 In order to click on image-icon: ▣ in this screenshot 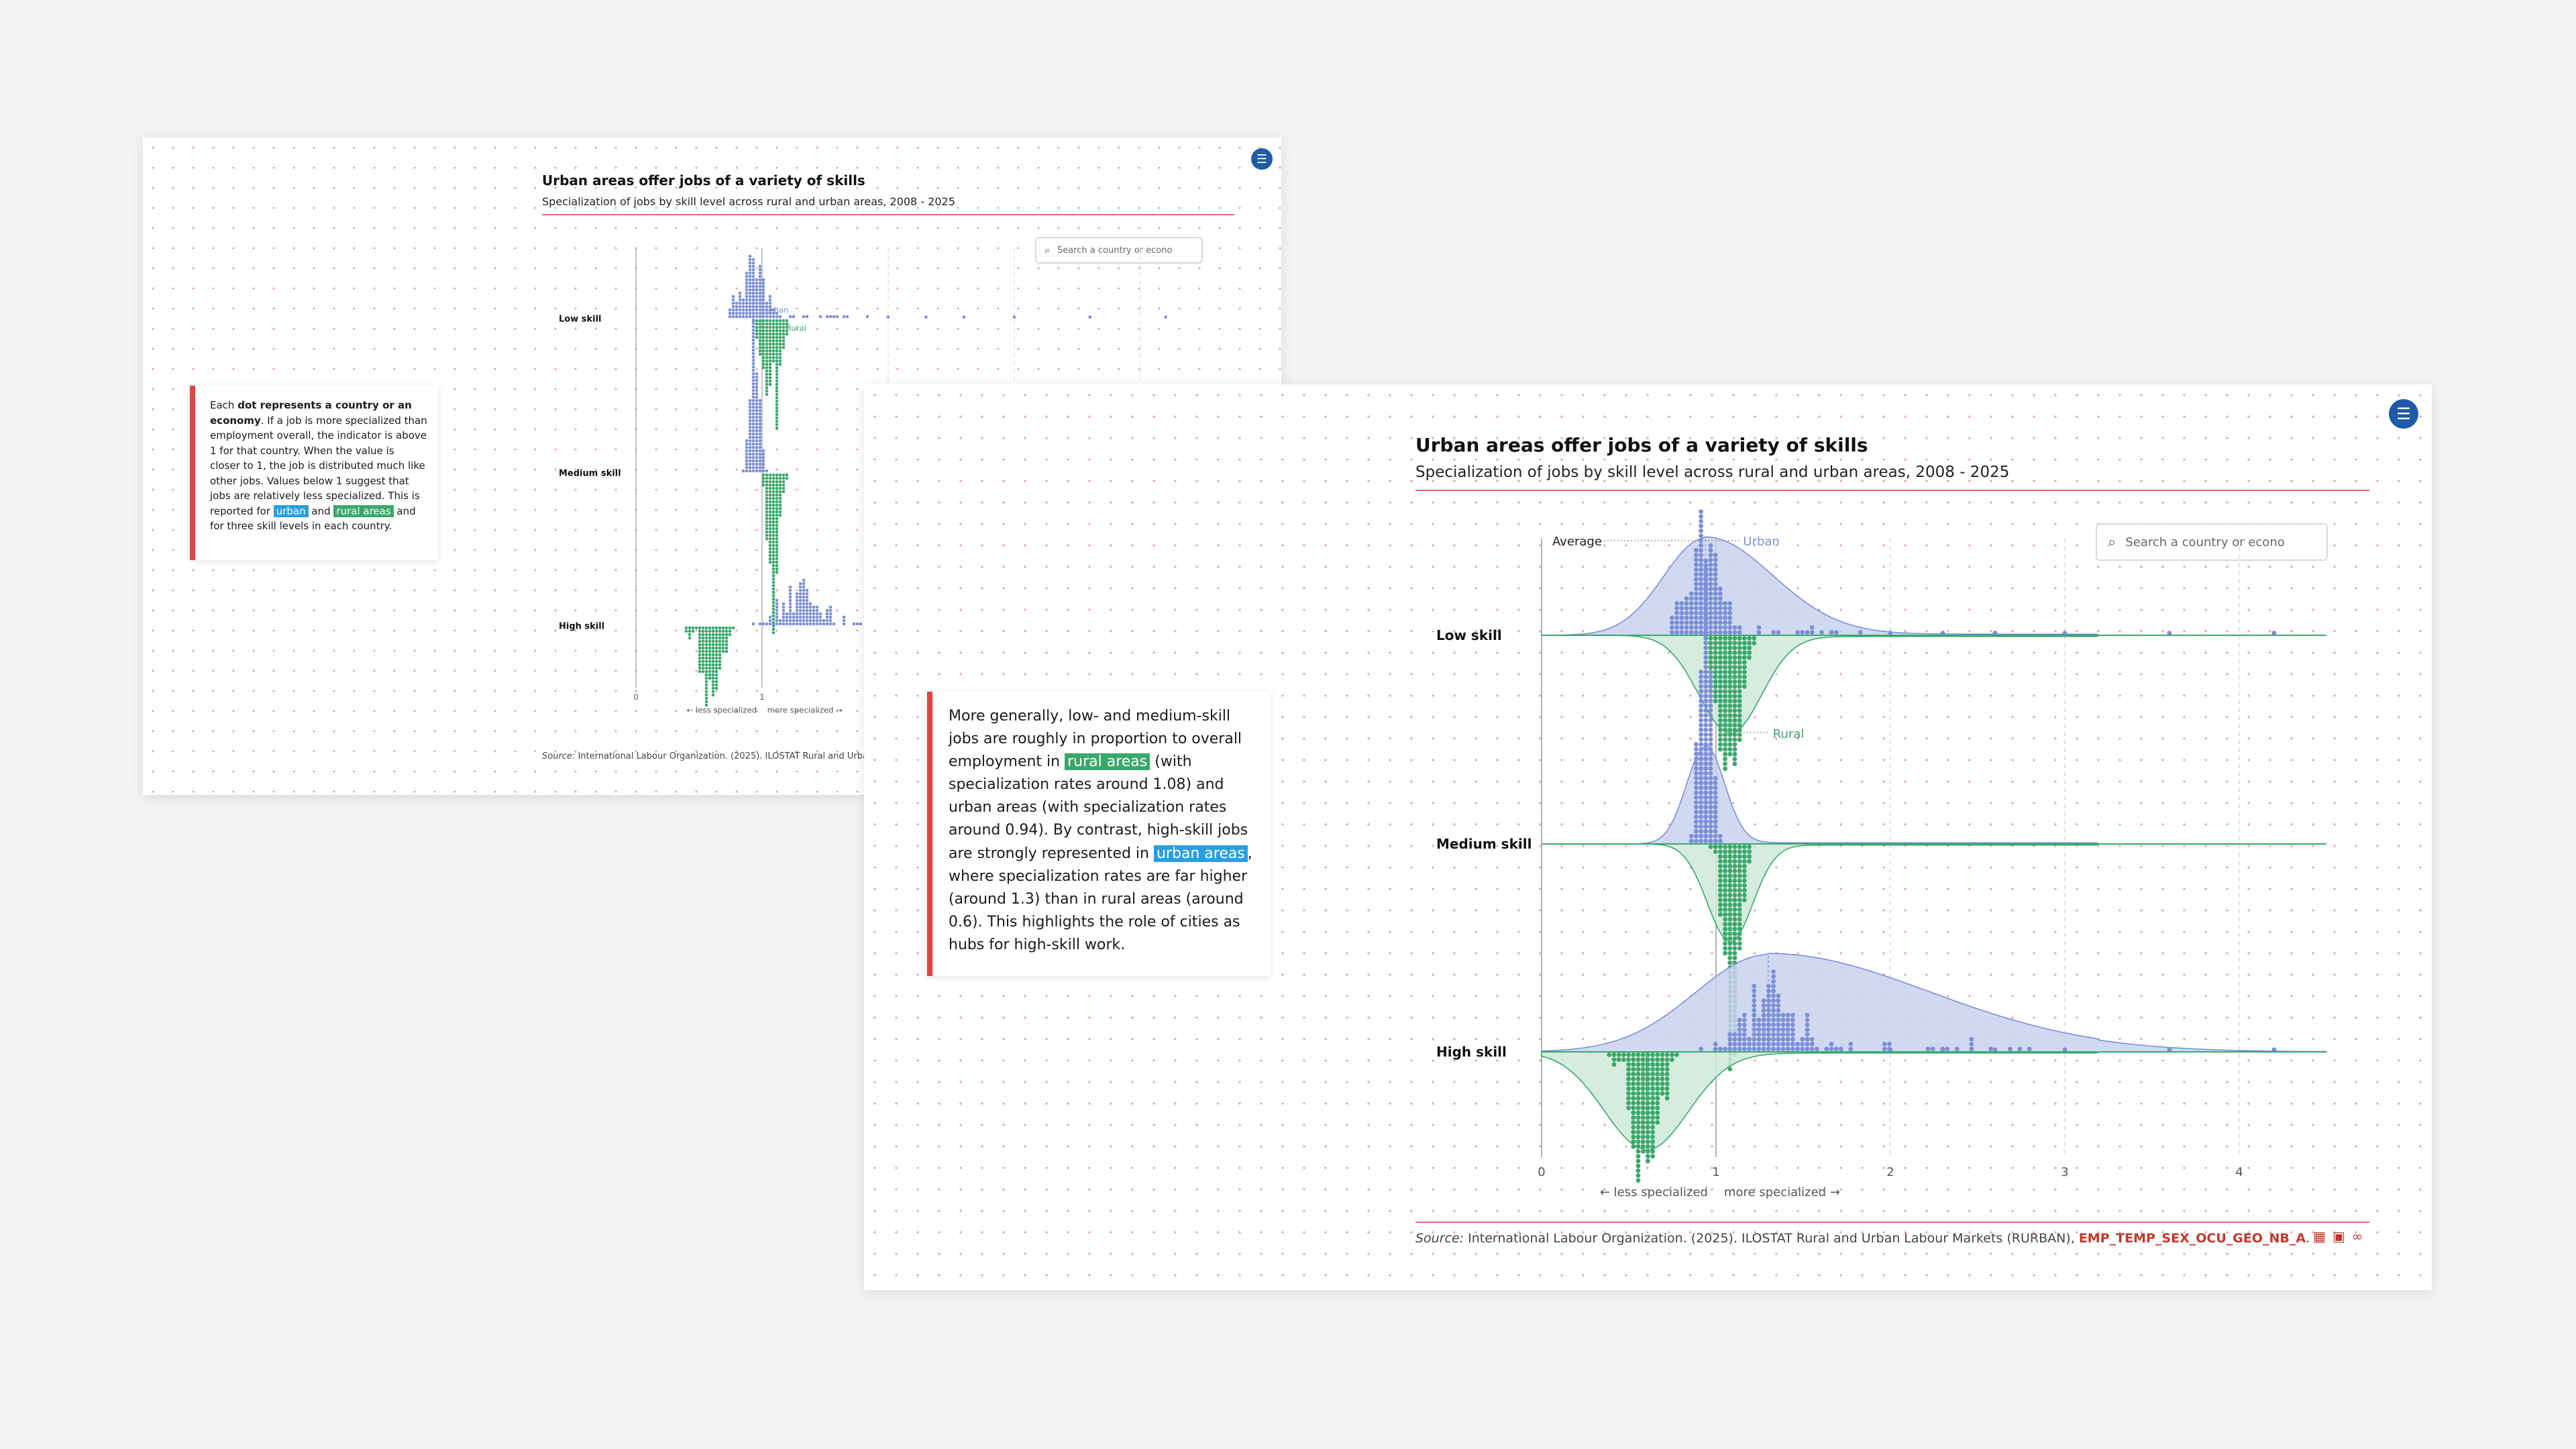, I will do `click(2338, 1236)`.